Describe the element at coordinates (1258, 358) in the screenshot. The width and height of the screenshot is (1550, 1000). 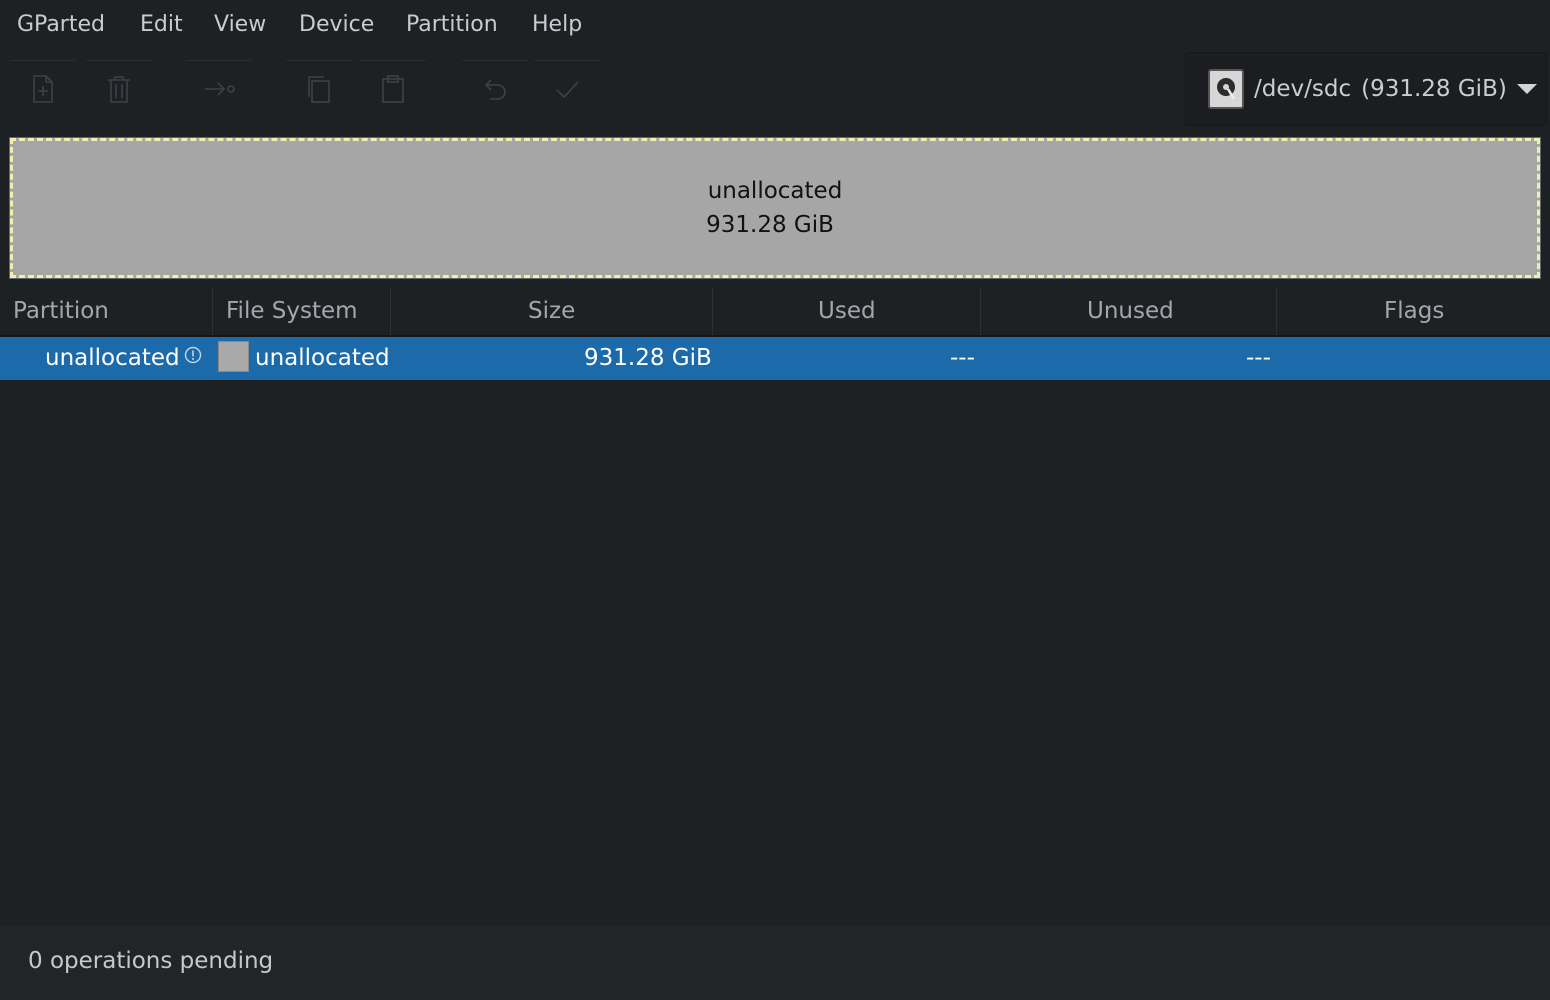
I see `cell-unused: ---` at that location.